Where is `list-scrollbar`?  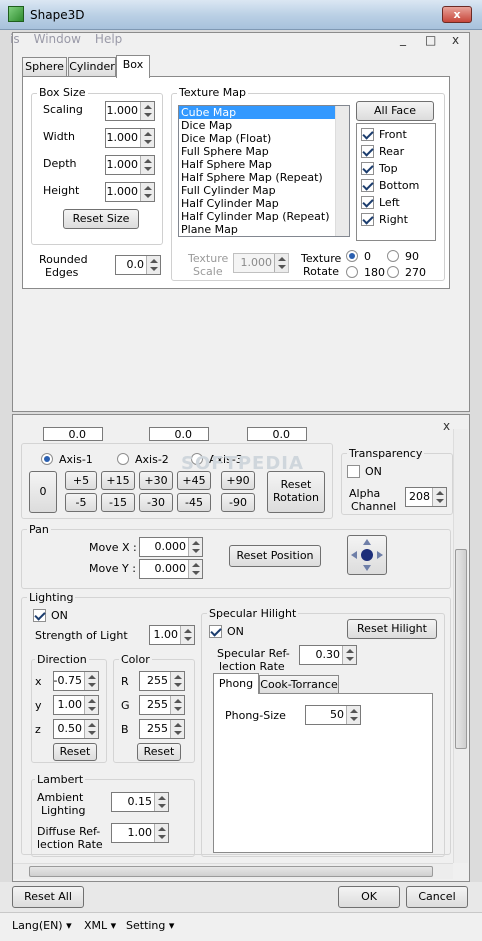 list-scrollbar is located at coordinates (342, 171).